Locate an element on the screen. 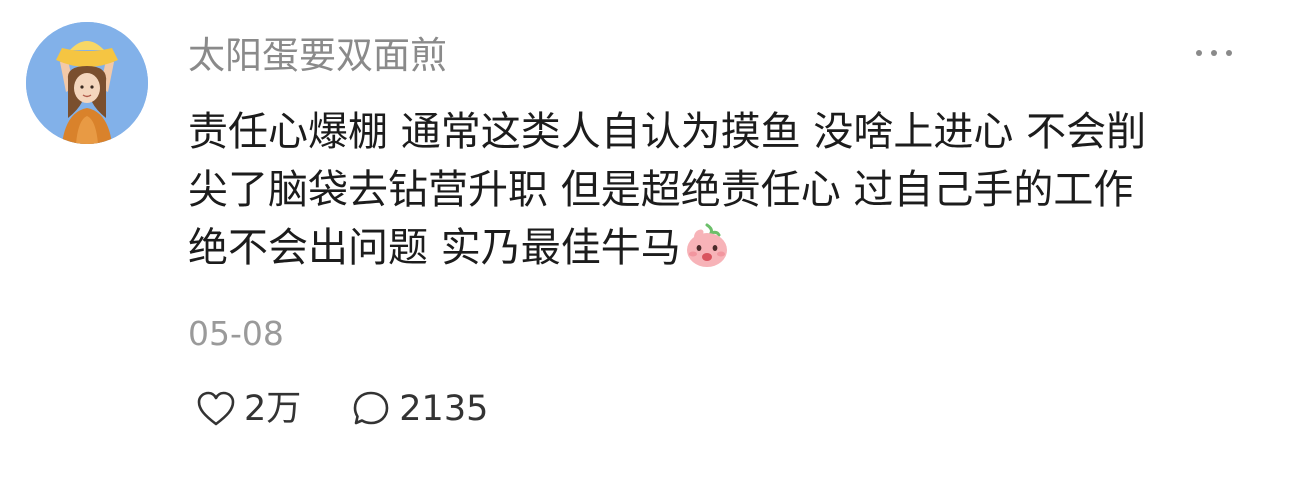 The height and width of the screenshot is (502, 1290). comment-line-3: 绝不会出问题 实乃最佳牛马 is located at coordinates (718, 248).